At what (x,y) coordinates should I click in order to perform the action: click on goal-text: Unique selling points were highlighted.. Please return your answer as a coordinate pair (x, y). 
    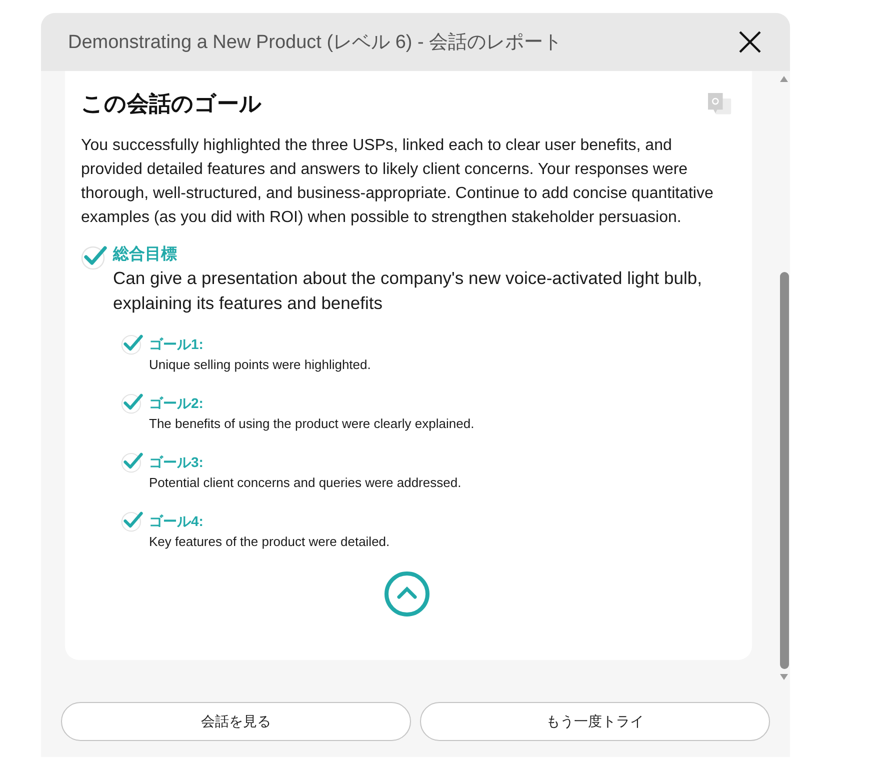
    Looking at the image, I should click on (260, 365).